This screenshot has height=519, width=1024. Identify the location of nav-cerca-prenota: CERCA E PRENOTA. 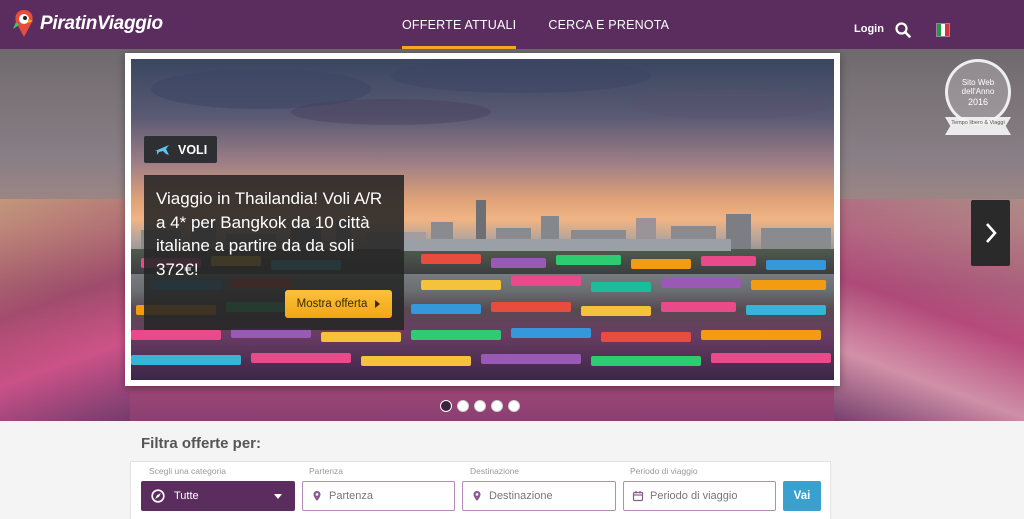
(608, 24).